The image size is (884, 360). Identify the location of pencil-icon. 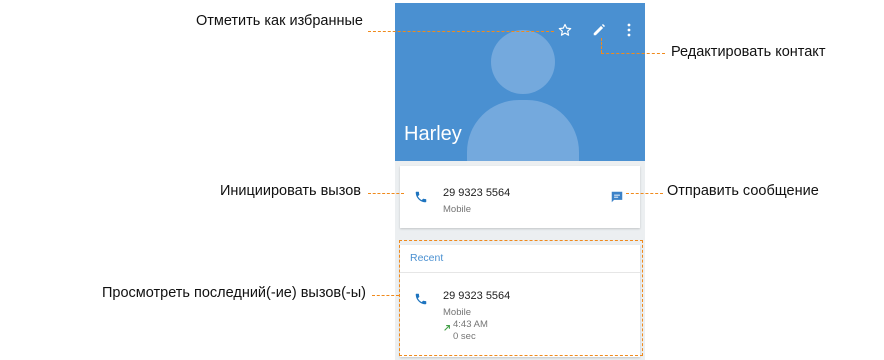
(599, 30).